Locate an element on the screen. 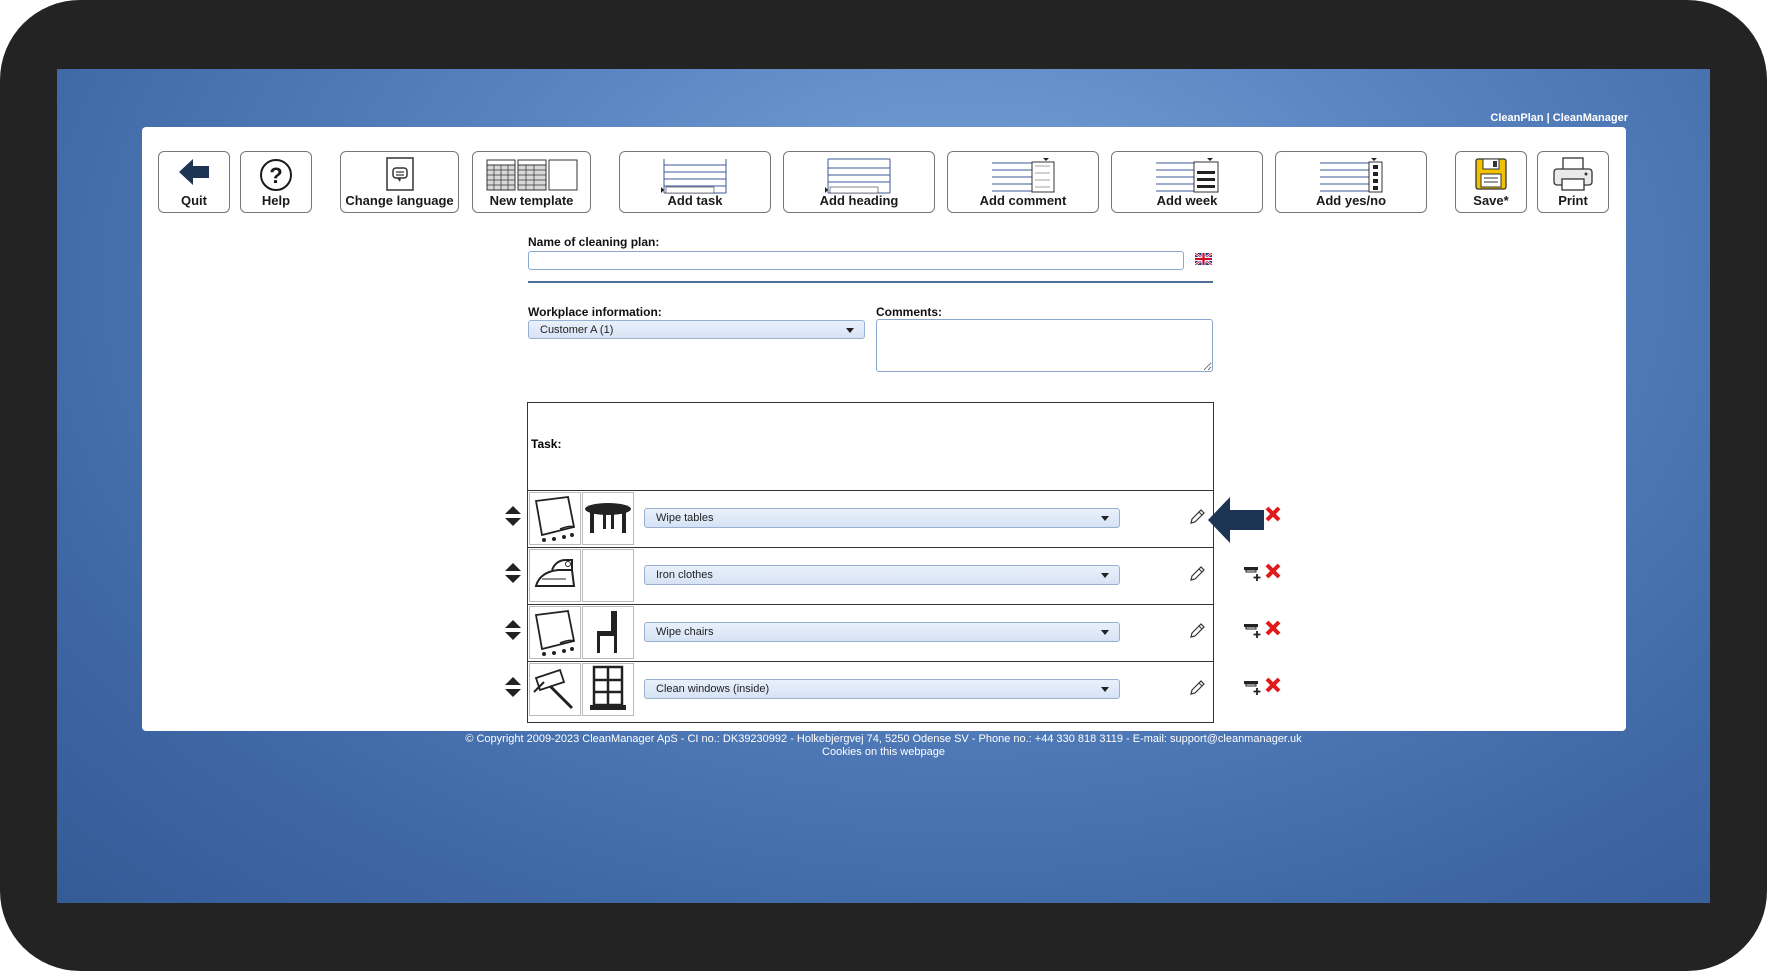  window-icon is located at coordinates (608, 687).